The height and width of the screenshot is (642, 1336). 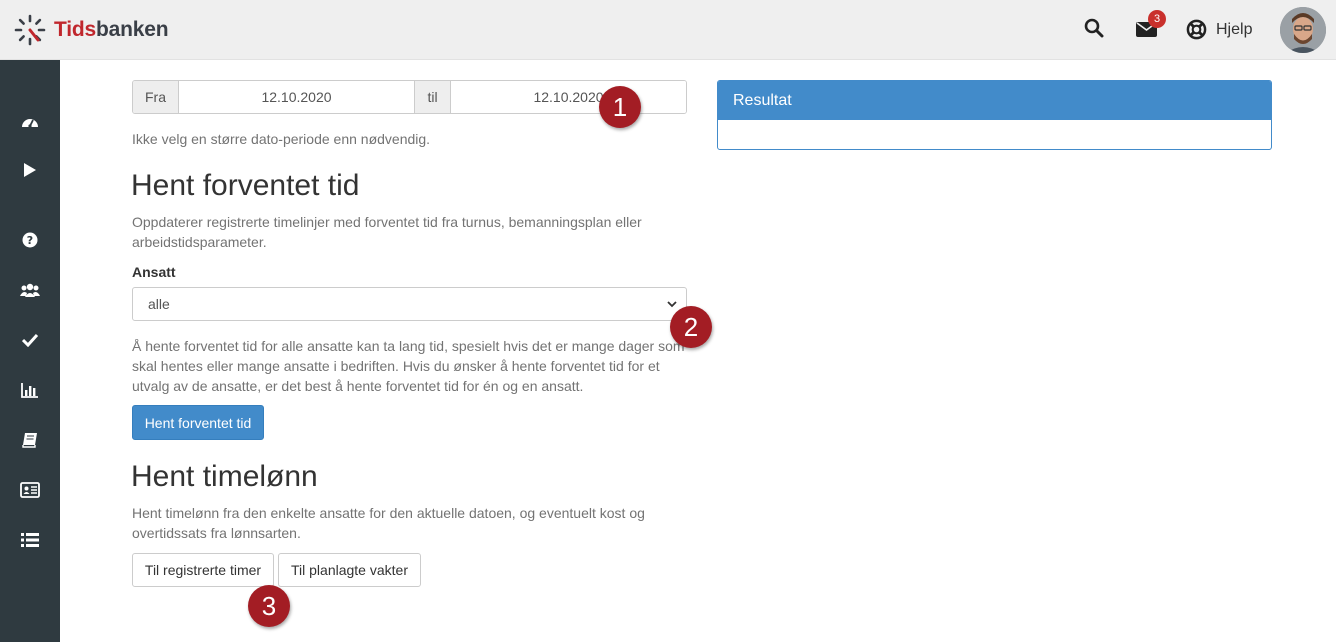 I want to click on top-navbar: Tidsbanken 3 Hjelp, so click(x=668, y=30).